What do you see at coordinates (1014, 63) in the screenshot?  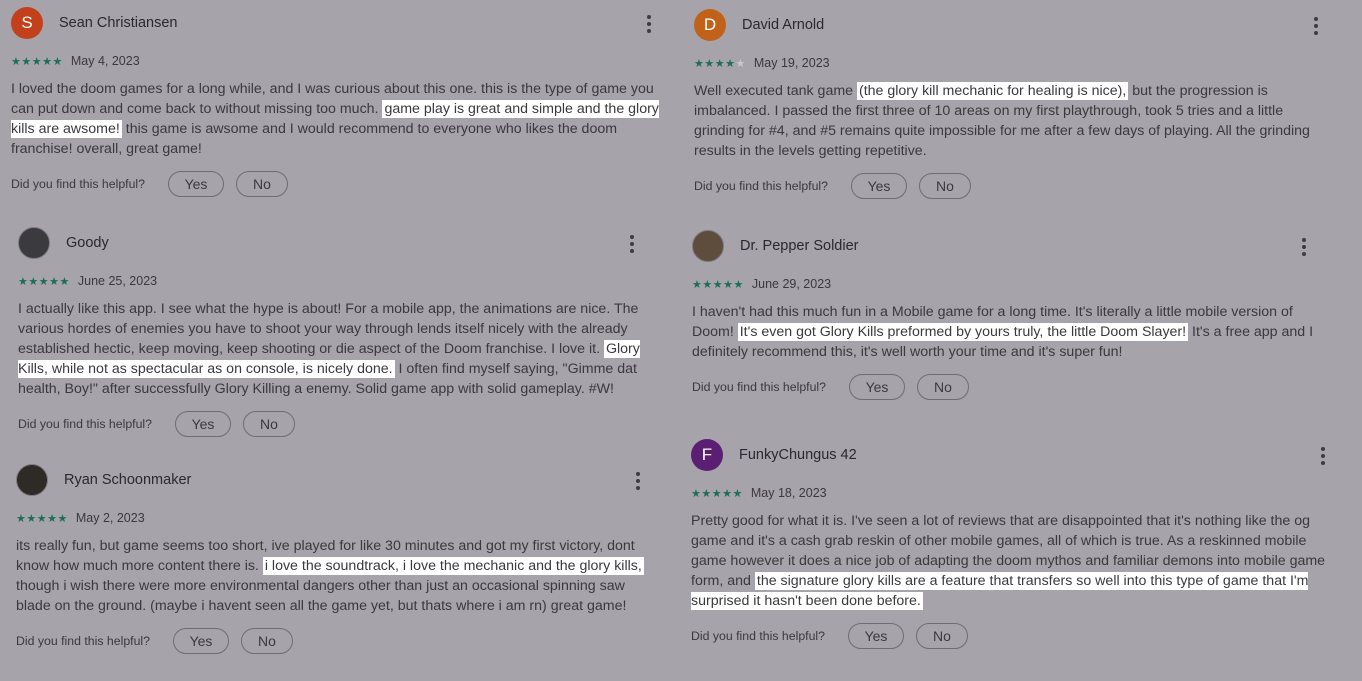 I see `review-meta: ★★★★★ May 19, 2023` at bounding box center [1014, 63].